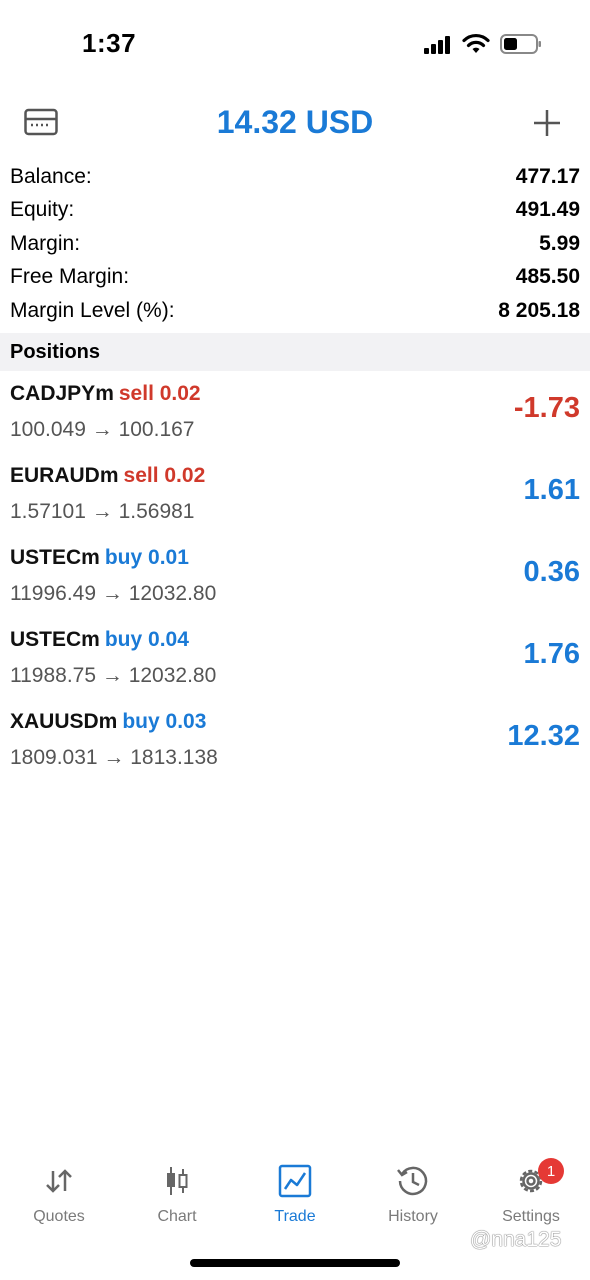  What do you see at coordinates (295, 1216) in the screenshot?
I see `tab-label: Trade` at bounding box center [295, 1216].